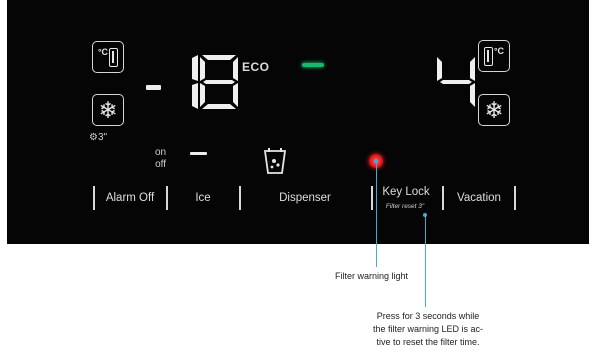  What do you see at coordinates (198, 153) in the screenshot?
I see `ice-status-dash` at bounding box center [198, 153].